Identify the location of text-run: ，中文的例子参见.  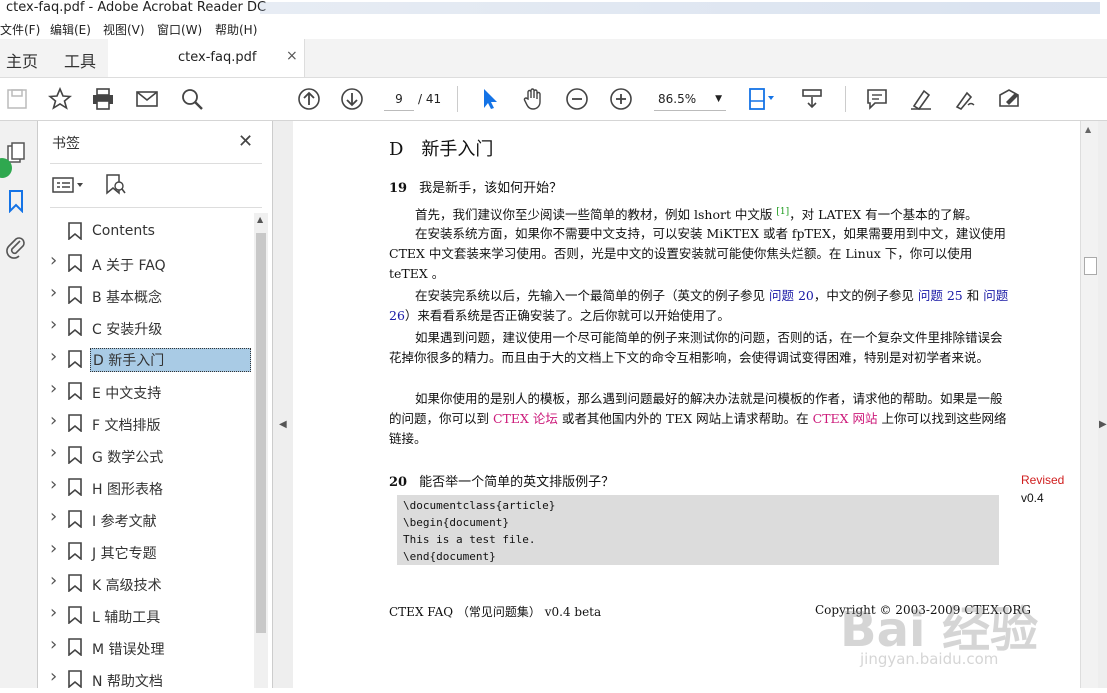
(865, 295).